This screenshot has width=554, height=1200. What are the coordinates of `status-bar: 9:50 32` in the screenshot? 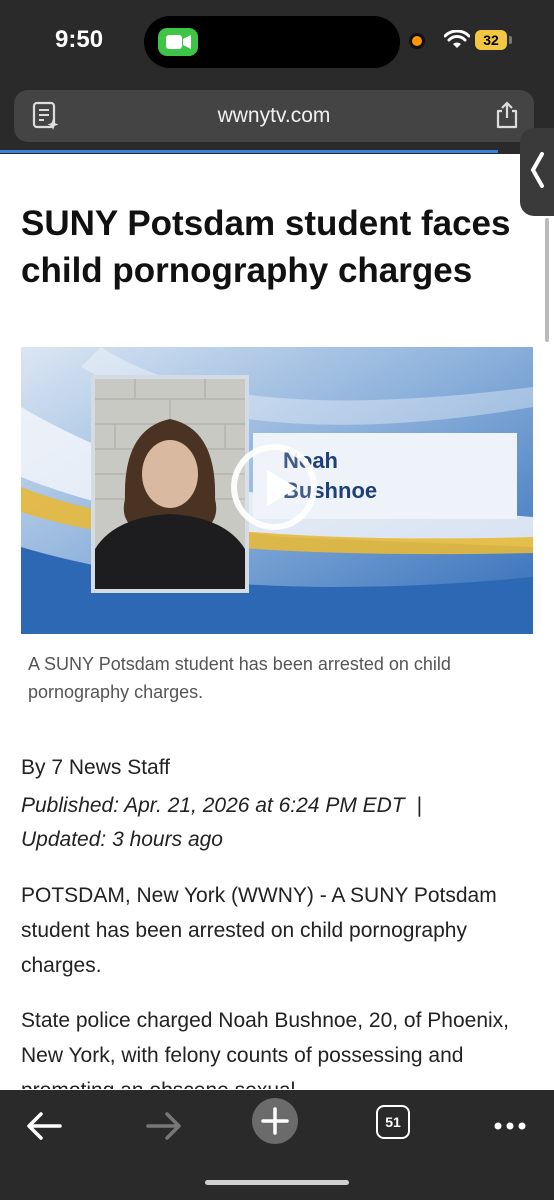 It's located at (277, 42).